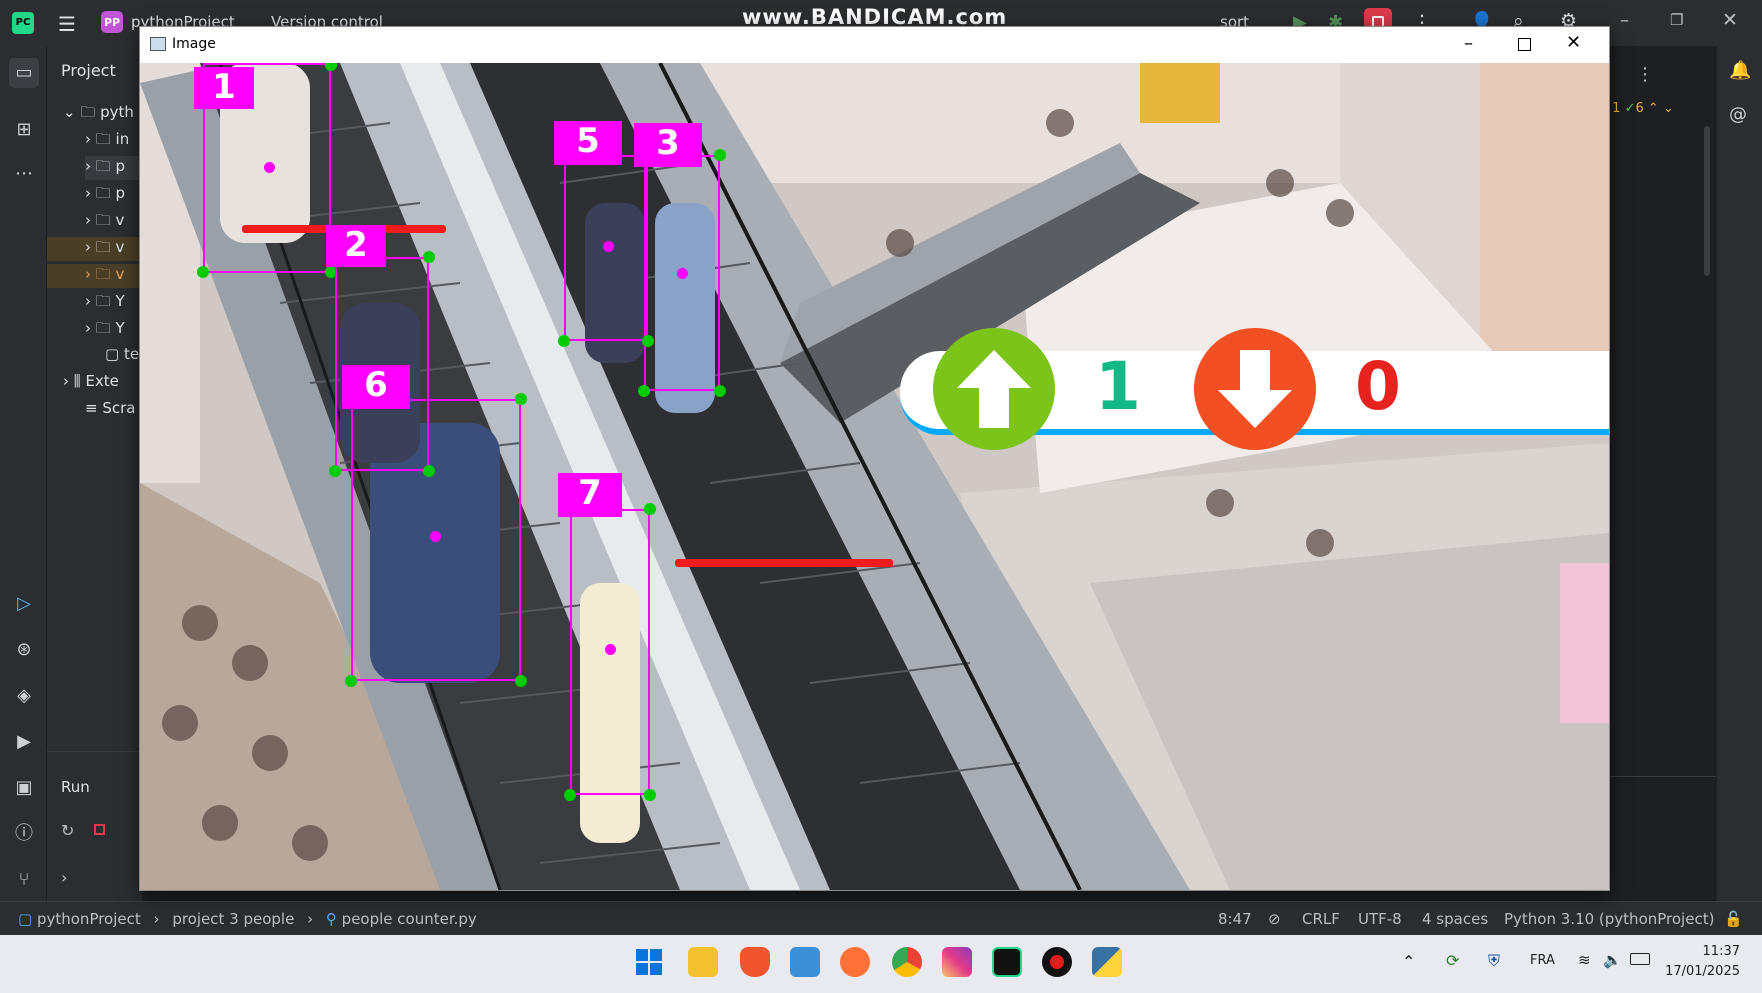 This screenshot has width=1762, height=993. I want to click on notifications-icon: 🔔, so click(1740, 70).